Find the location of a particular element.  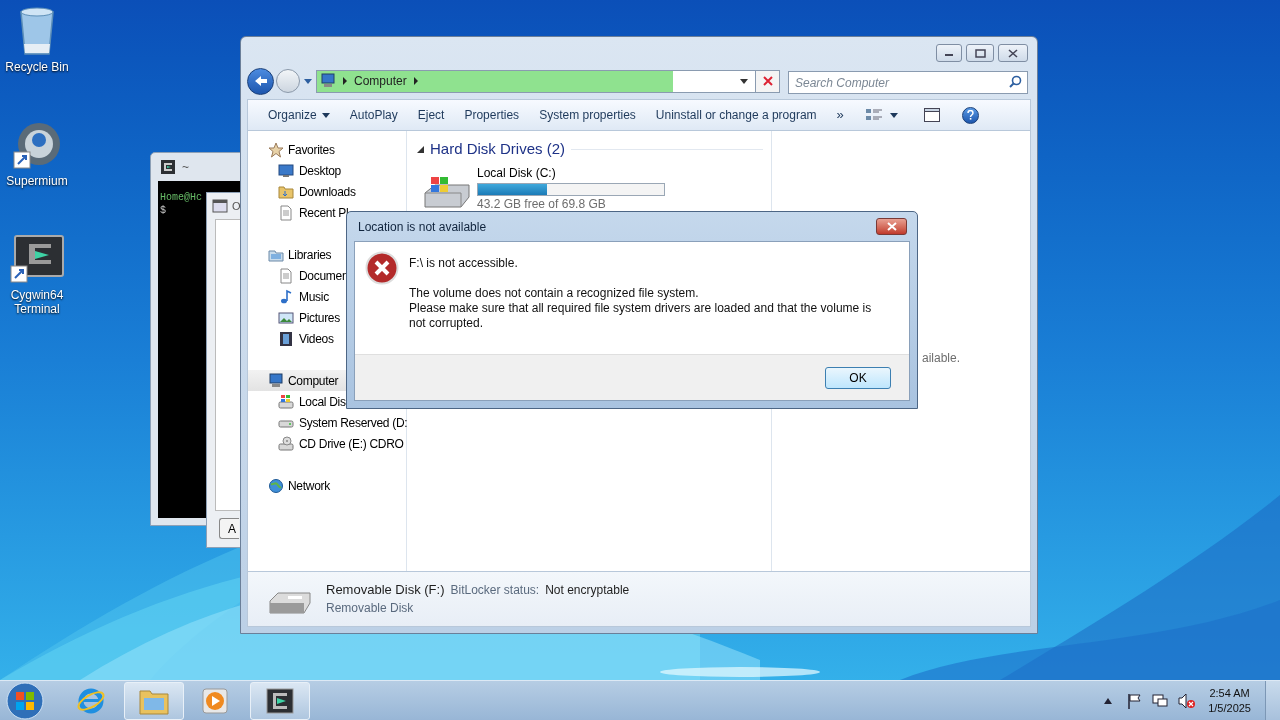

nav-item: Local Dis is located at coordinates (327, 401).